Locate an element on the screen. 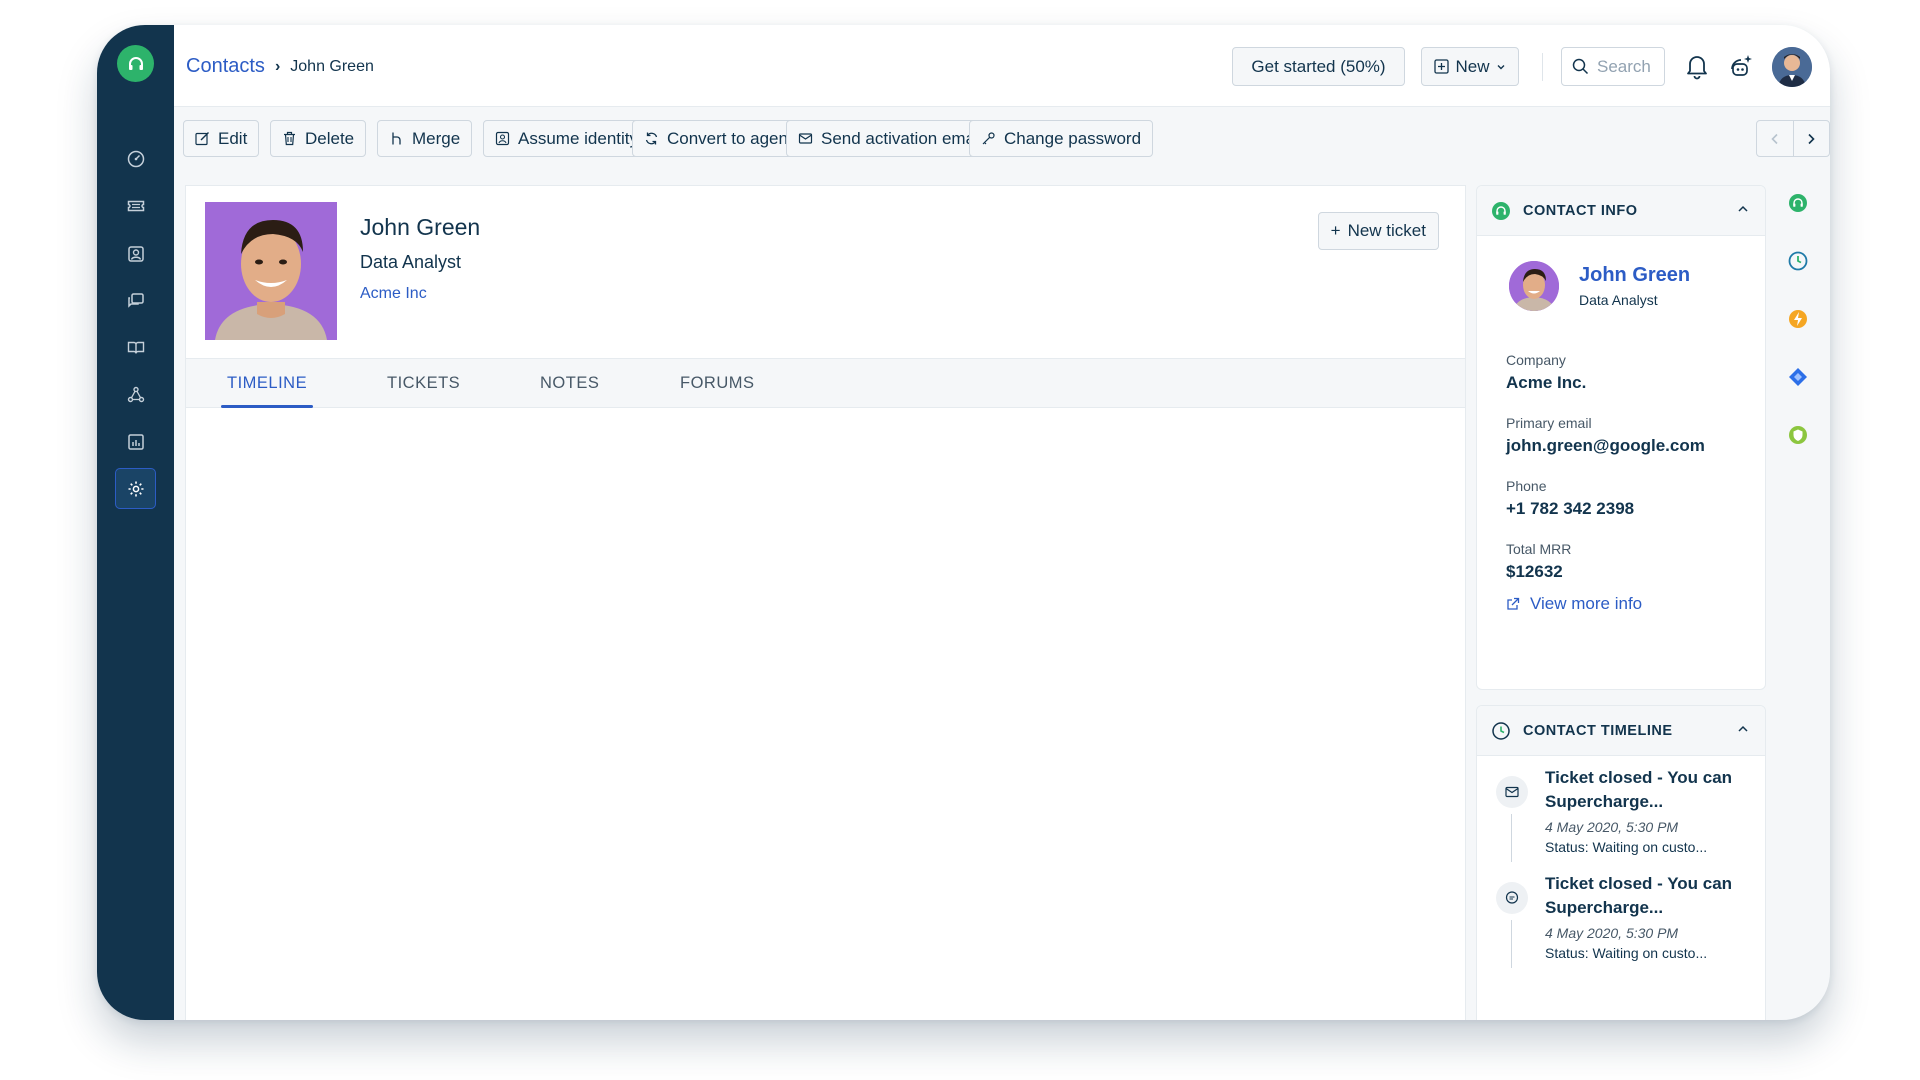 Image resolution: width=1920 pixels, height=1080 pixels. next-record-button is located at coordinates (1812, 138).